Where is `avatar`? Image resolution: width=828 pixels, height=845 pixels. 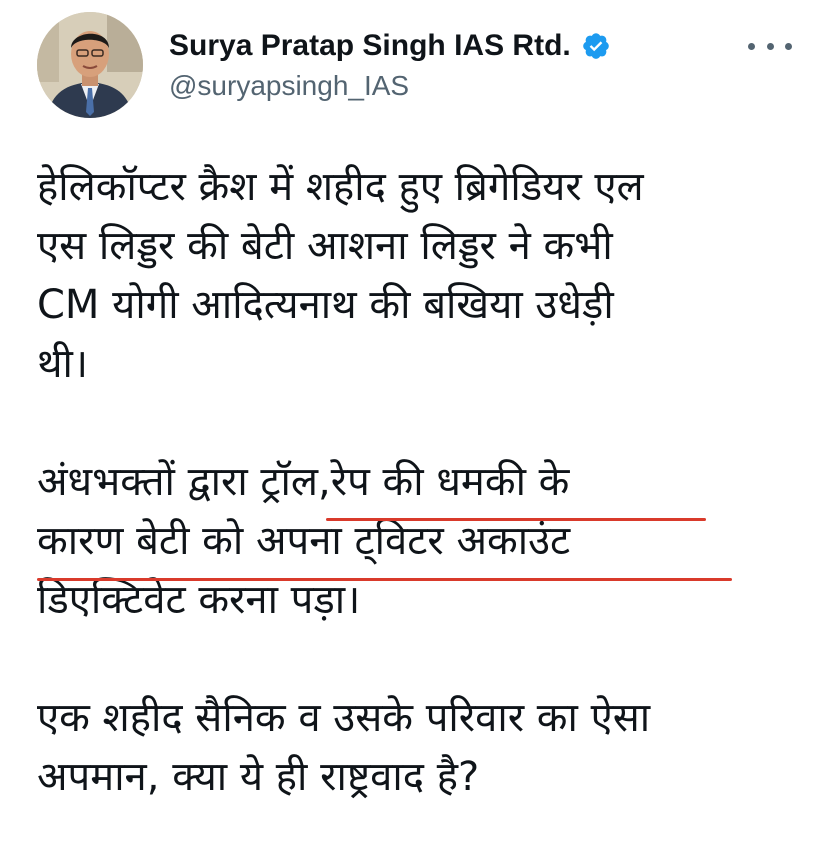 avatar is located at coordinates (90, 65).